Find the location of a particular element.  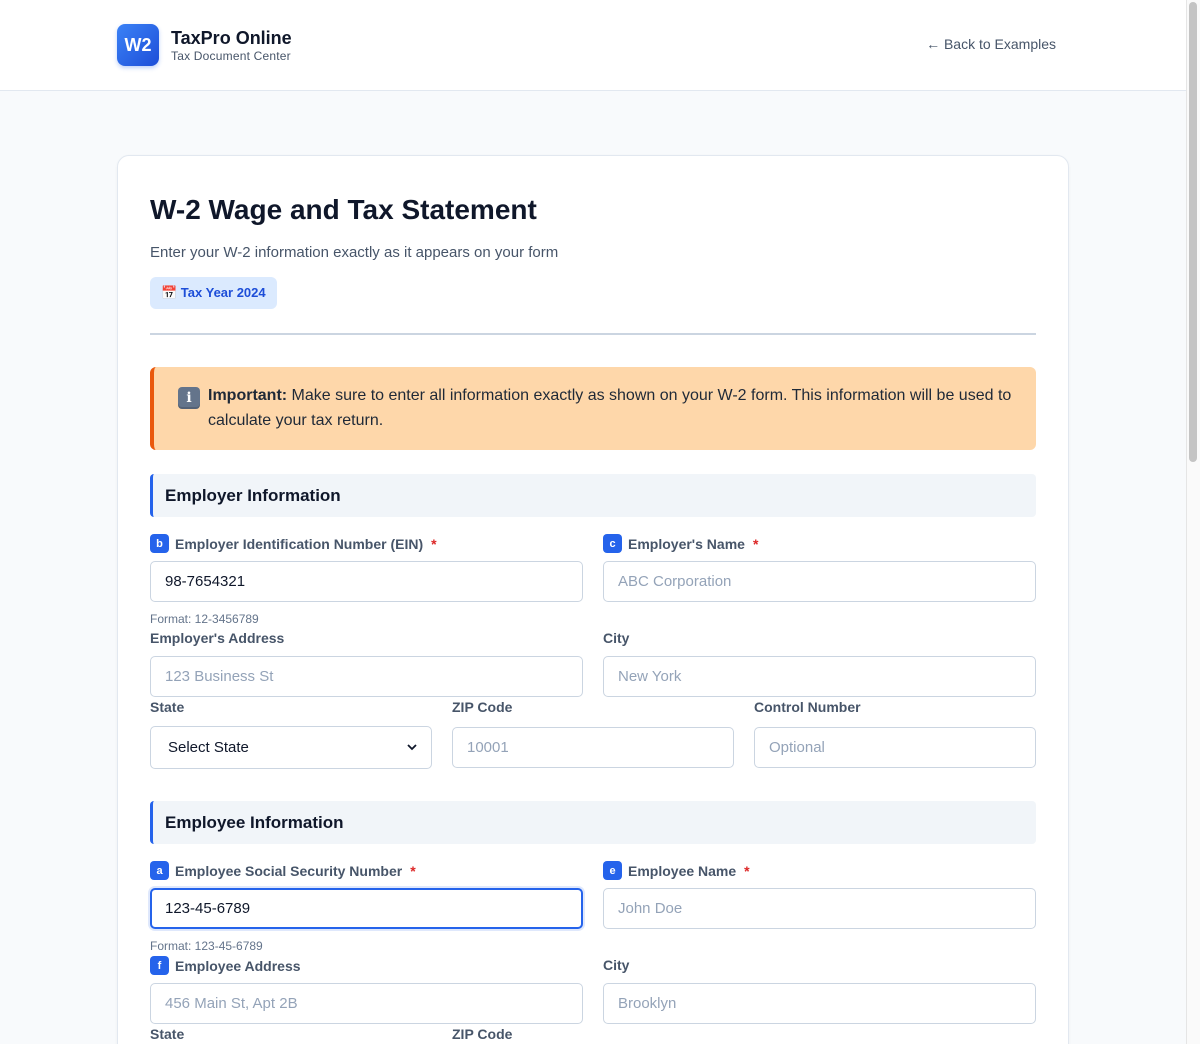

box-e-tag: e is located at coordinates (612, 870).